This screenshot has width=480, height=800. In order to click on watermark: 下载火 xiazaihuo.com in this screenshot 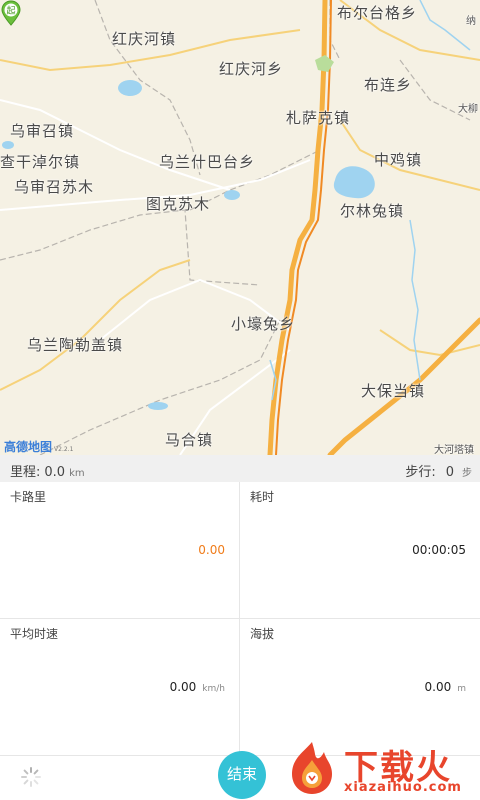, I will do `click(381, 769)`.